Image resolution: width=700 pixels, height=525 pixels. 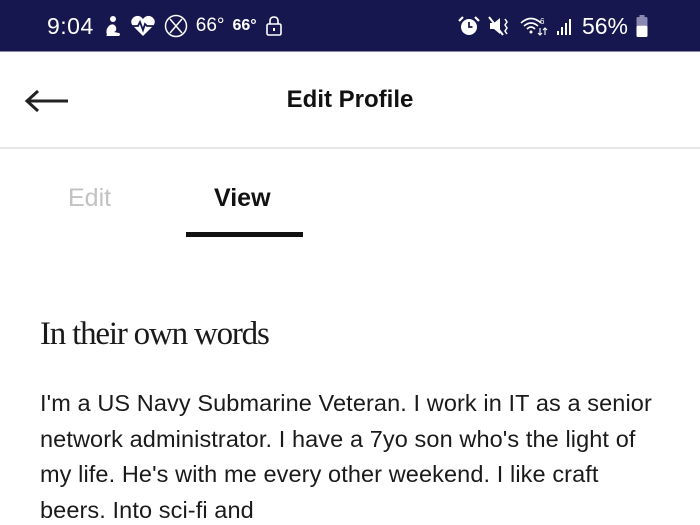 I want to click on mute-vibrate-icon, so click(x=500, y=26).